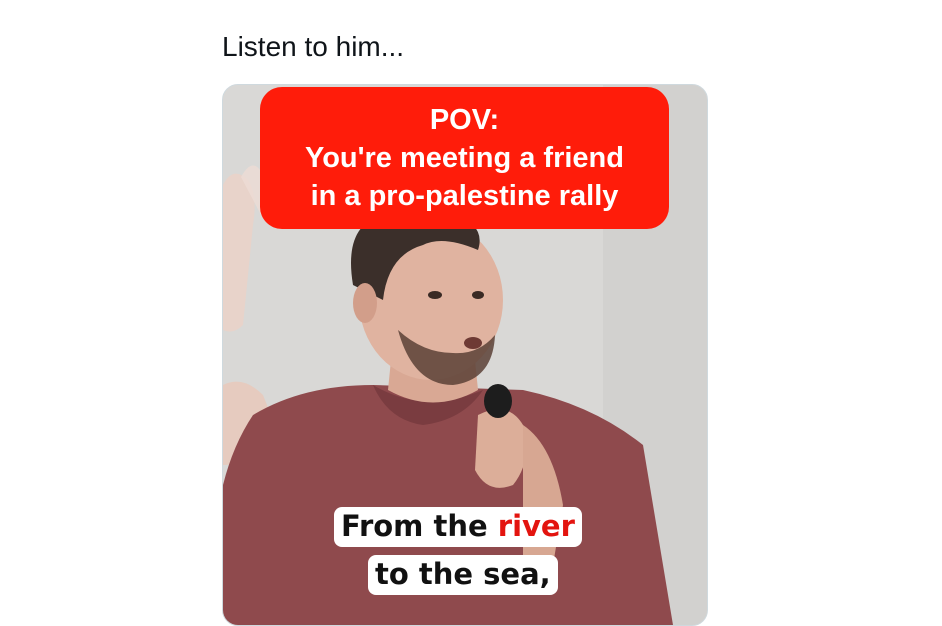 This screenshot has height=626, width=942. What do you see at coordinates (536, 526) in the screenshot?
I see `subtitle-highlight-word: river` at bounding box center [536, 526].